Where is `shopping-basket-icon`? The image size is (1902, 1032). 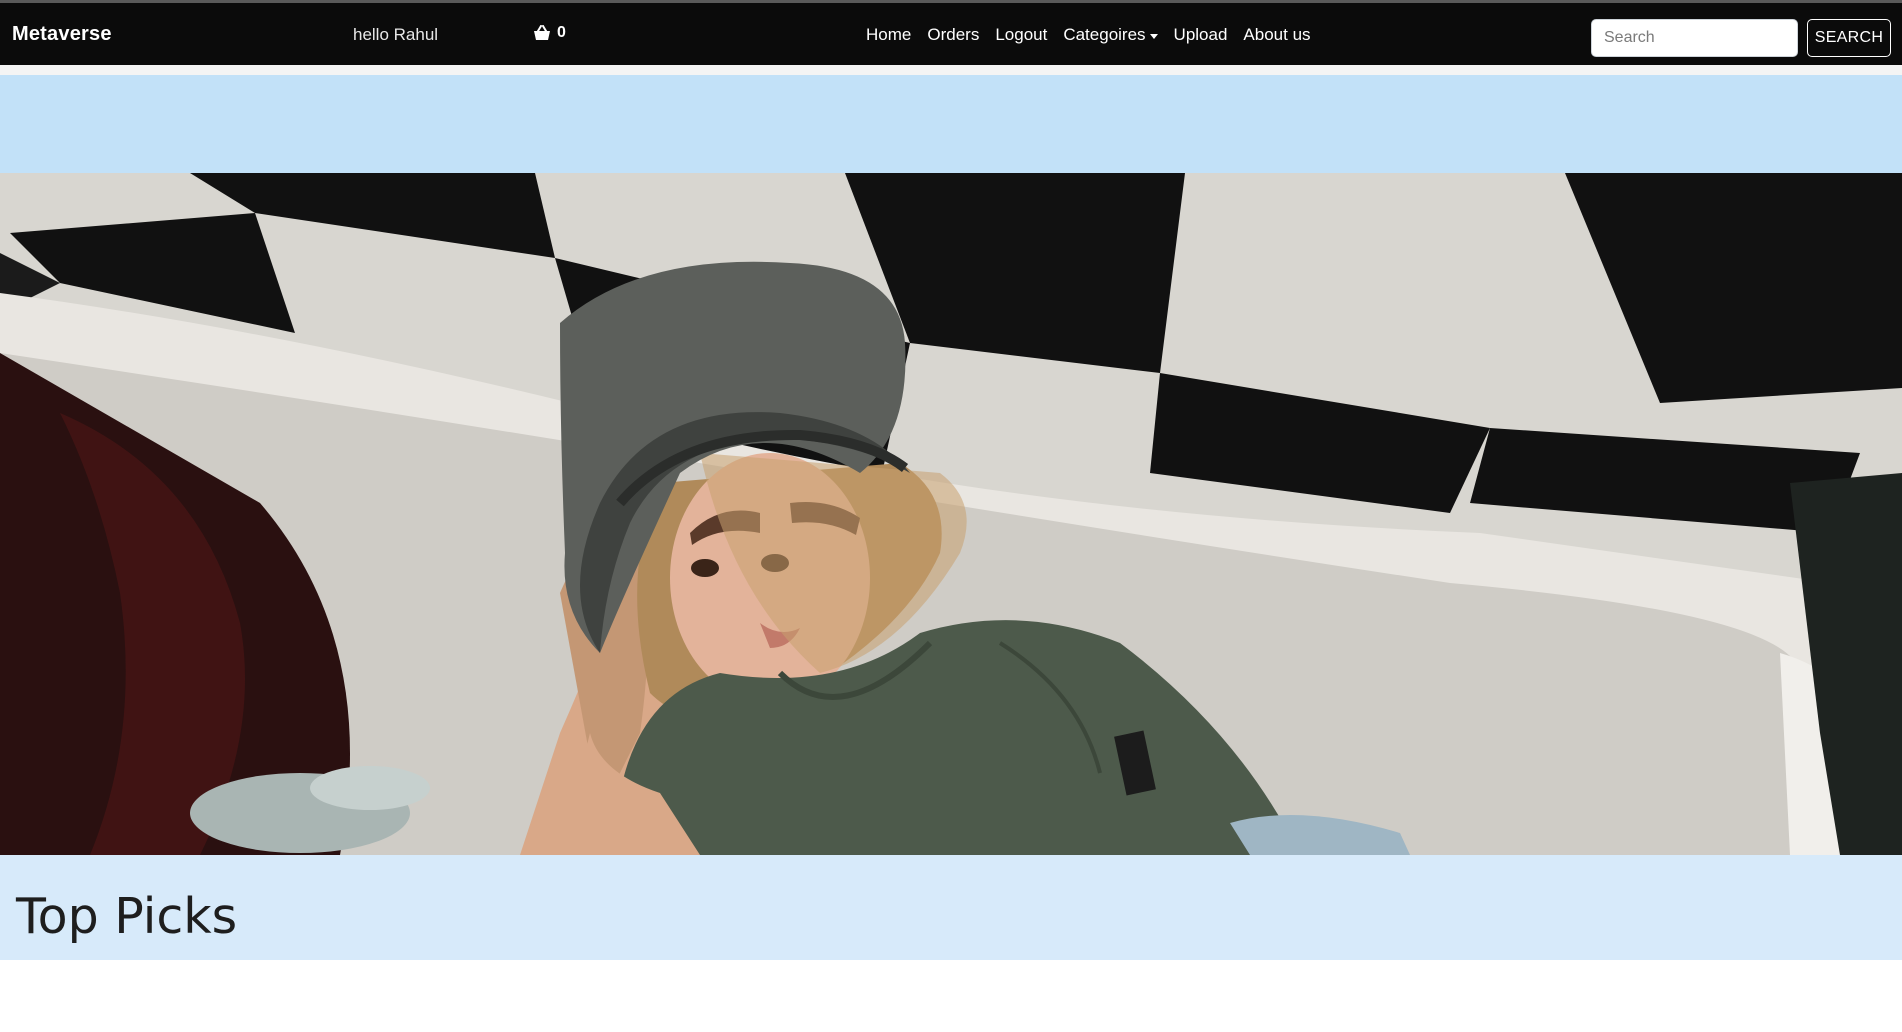
shopping-basket-icon is located at coordinates (542, 33).